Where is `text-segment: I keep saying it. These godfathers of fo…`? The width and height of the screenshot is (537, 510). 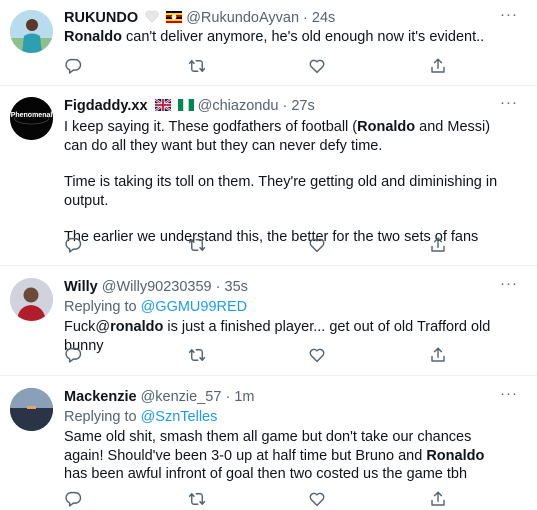
text-segment: I keep saying it. These godfathers of fo… is located at coordinates (211, 127).